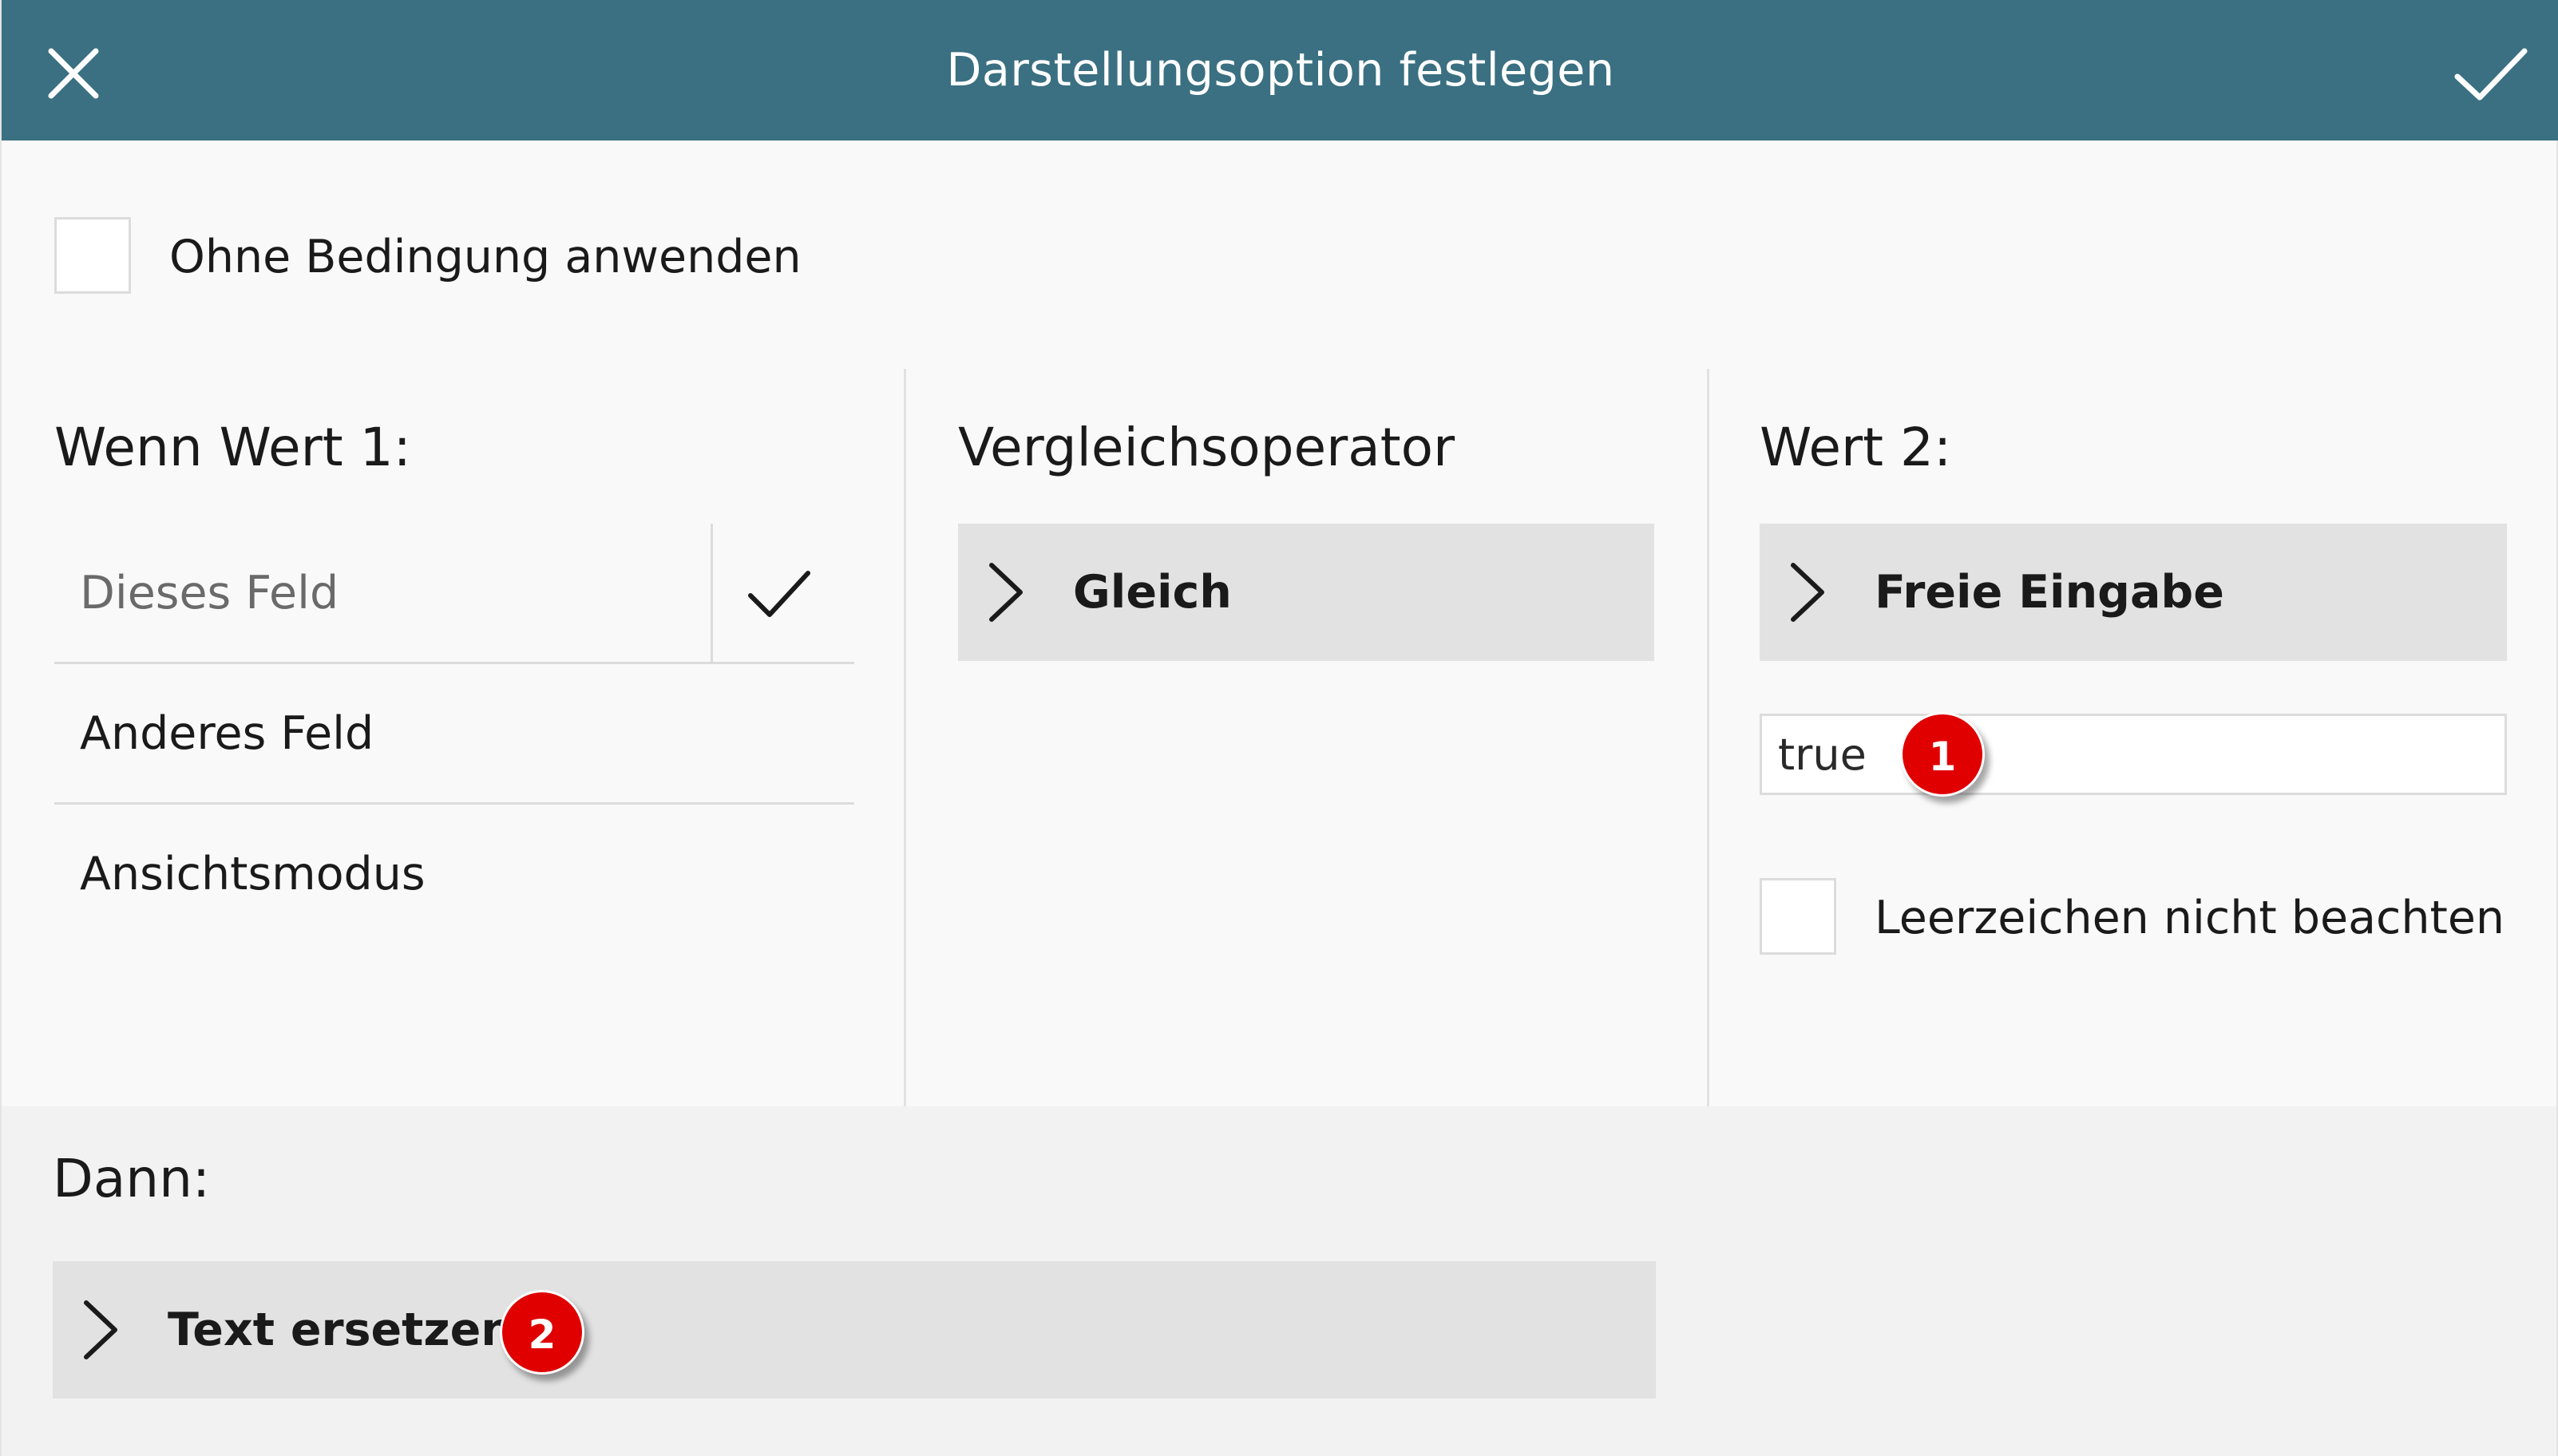  What do you see at coordinates (542, 1332) in the screenshot?
I see `callout-badge-2: 2` at bounding box center [542, 1332].